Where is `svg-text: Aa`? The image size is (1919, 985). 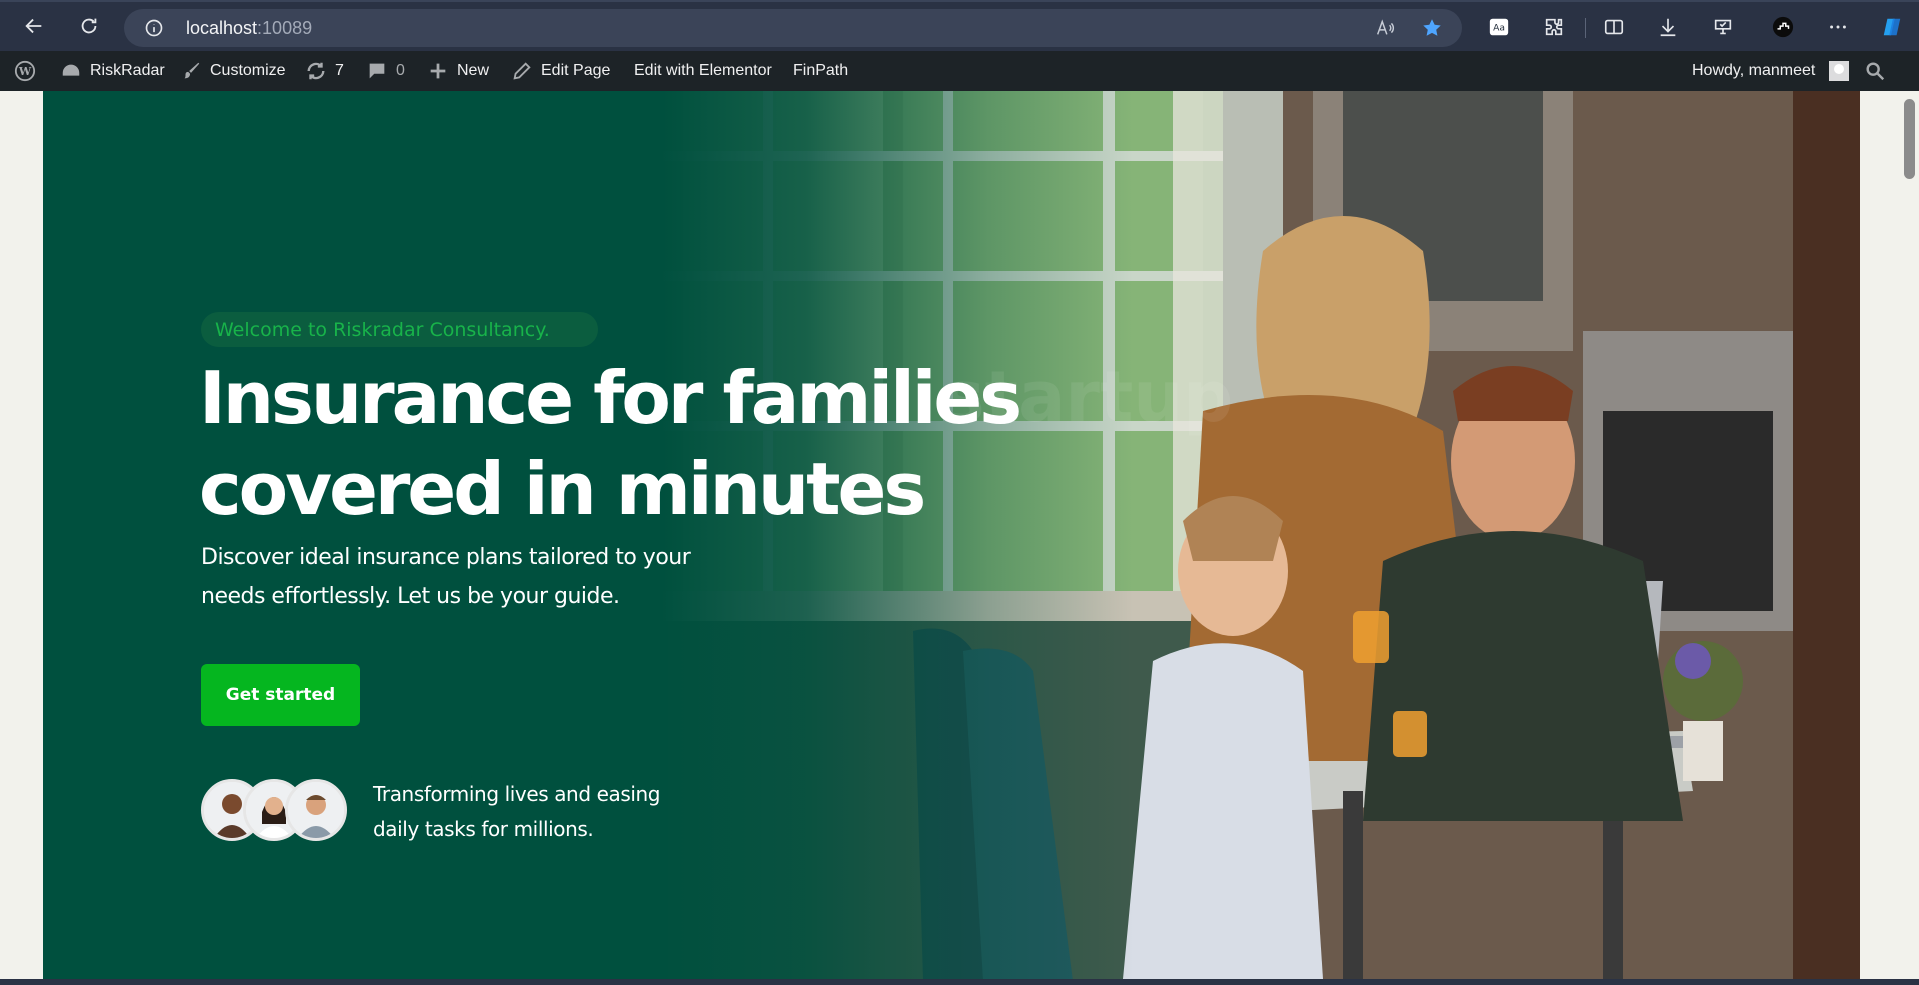 svg-text: Aa is located at coordinates (1499, 28).